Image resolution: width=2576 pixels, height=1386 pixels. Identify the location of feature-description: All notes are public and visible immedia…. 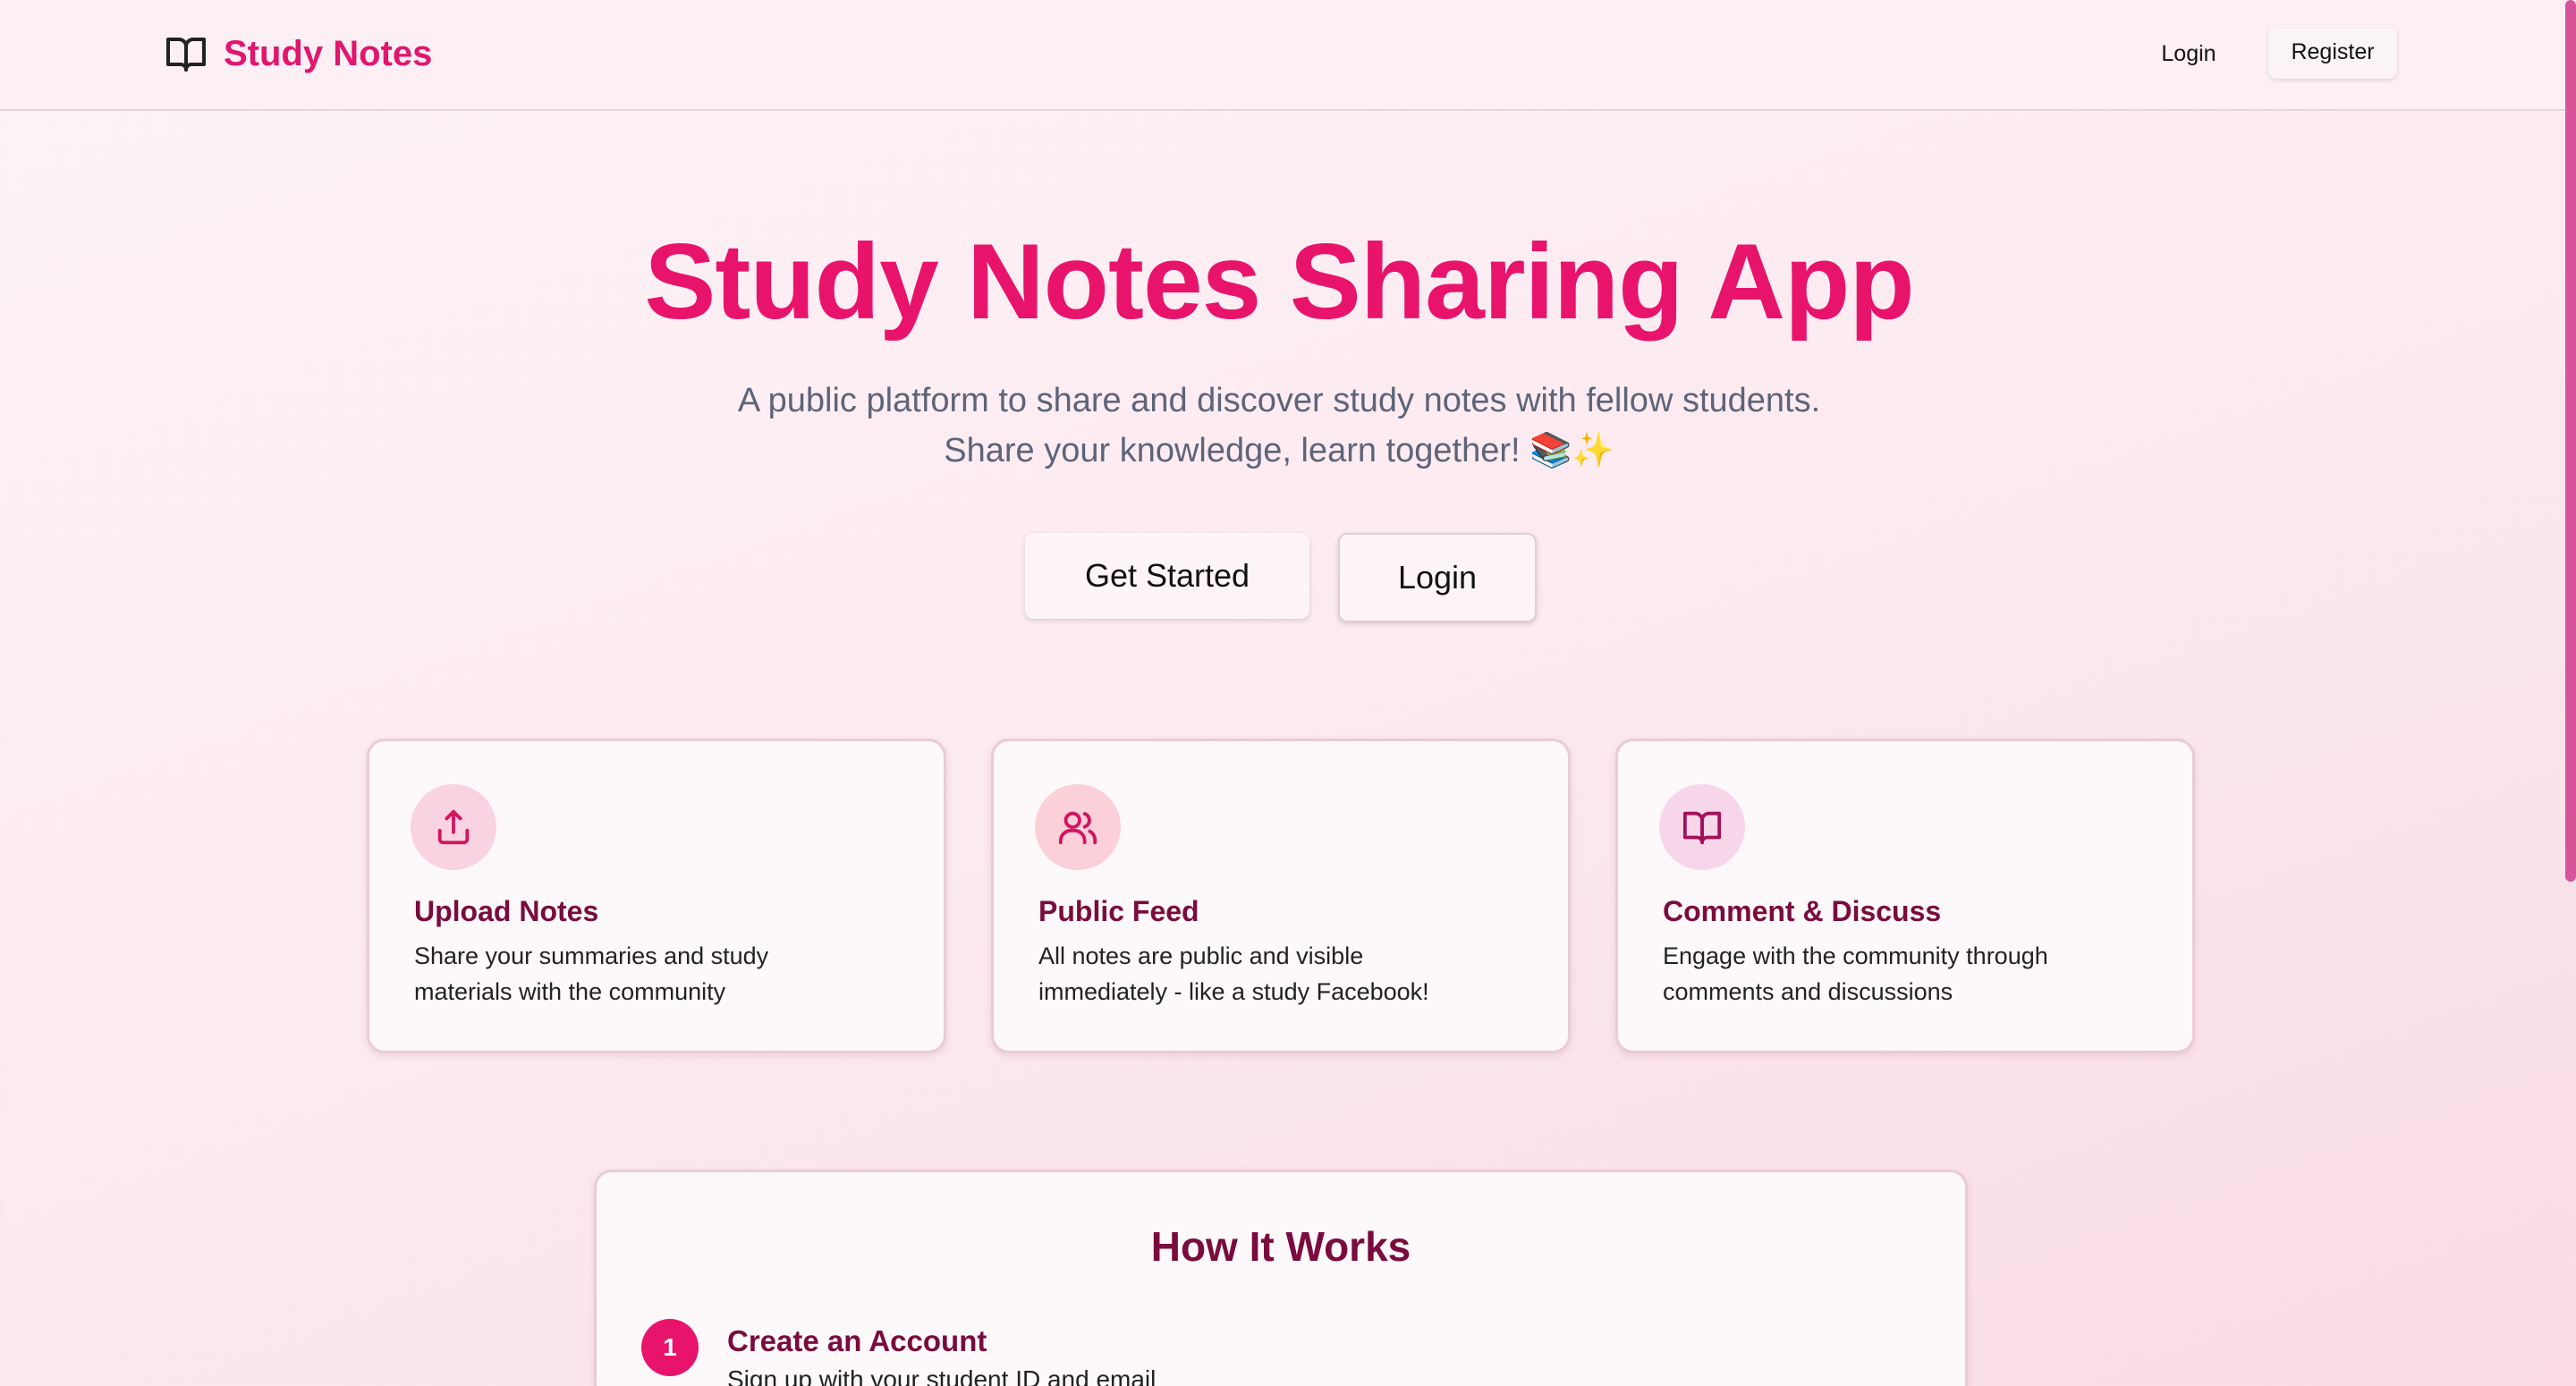
(1288, 974).